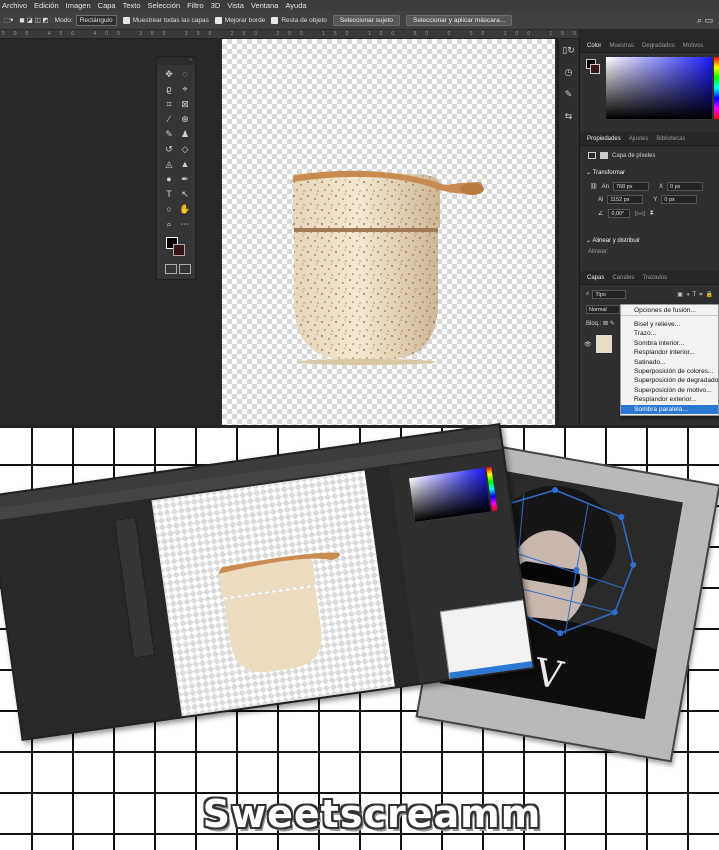 The image size is (719, 850). Describe the element at coordinates (693, 46) in the screenshot. I see `tab-patterns: Motivos` at that location.